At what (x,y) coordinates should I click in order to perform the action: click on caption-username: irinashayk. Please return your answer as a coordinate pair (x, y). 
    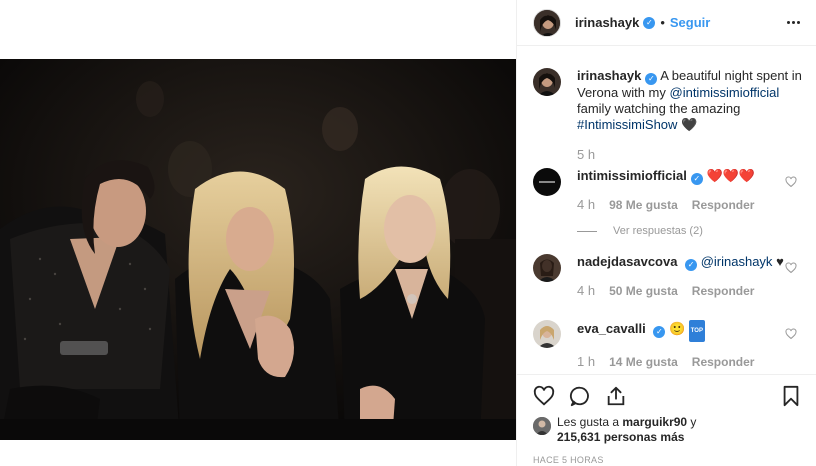
    Looking at the image, I should click on (609, 75).